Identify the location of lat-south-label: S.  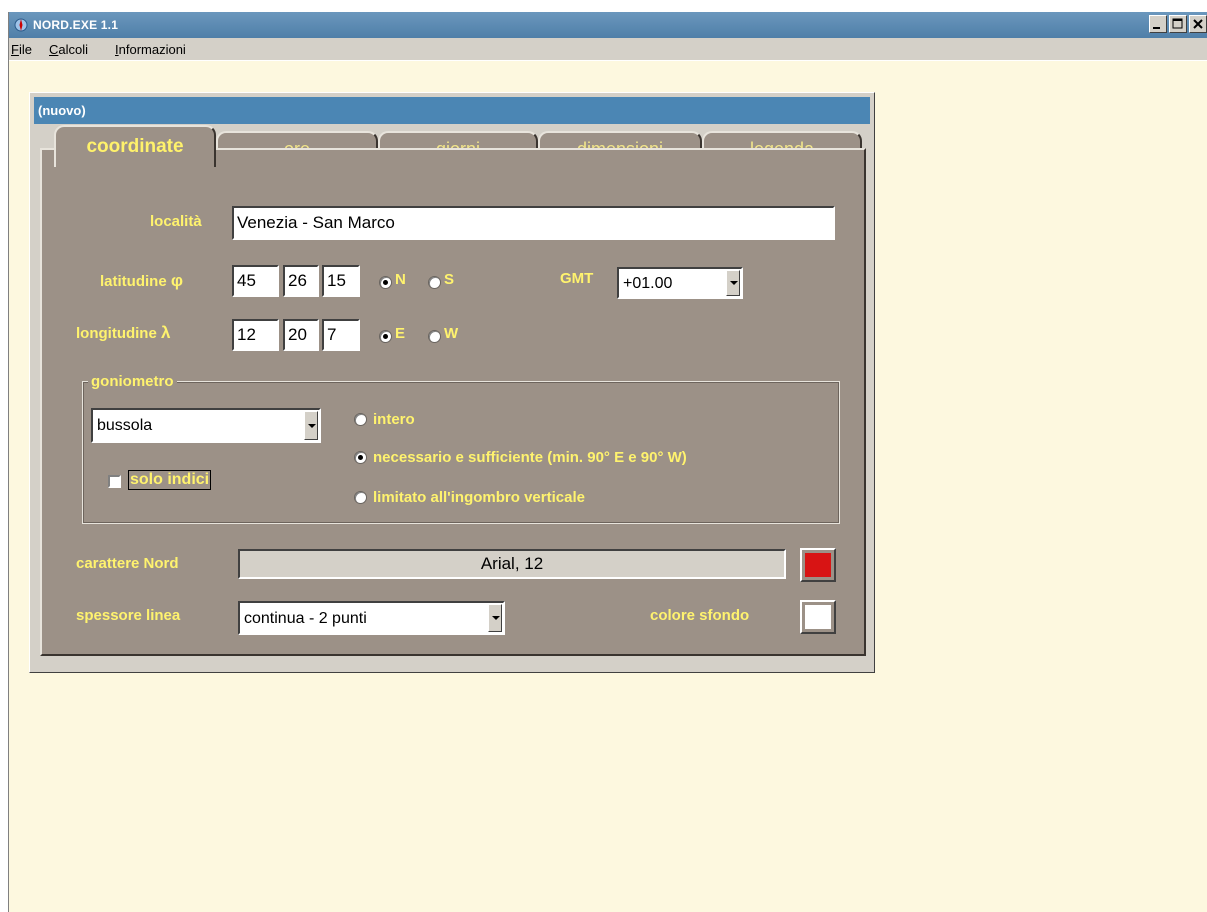
(449, 279).